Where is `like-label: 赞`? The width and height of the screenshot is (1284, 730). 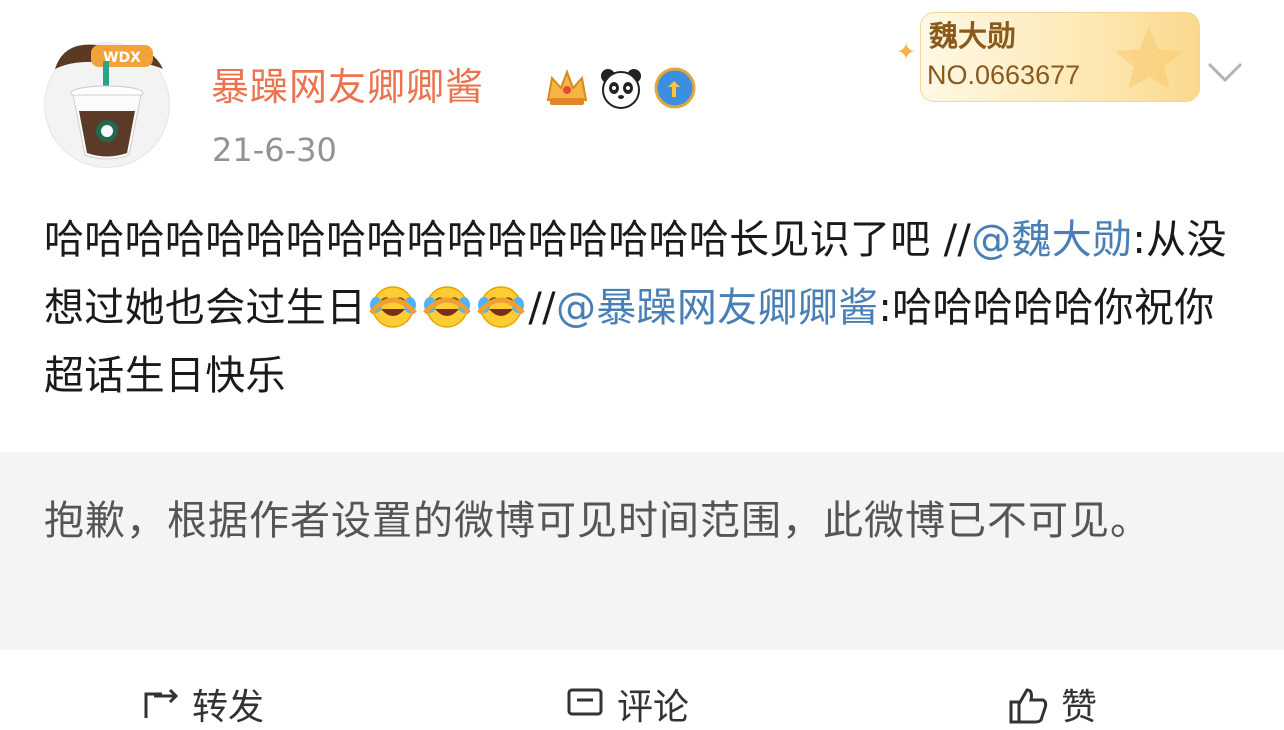 like-label: 赞 is located at coordinates (1079, 707).